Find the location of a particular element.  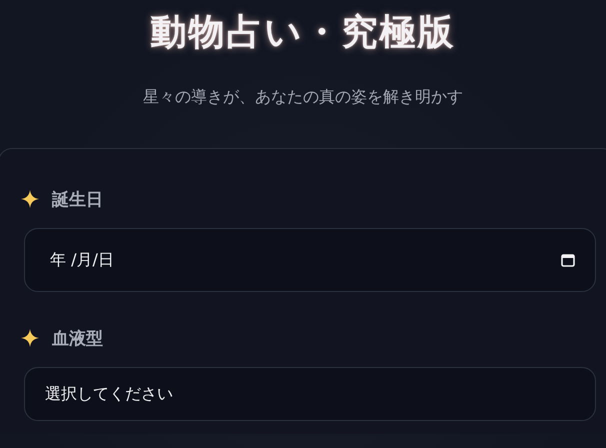

field-label: 誕生日 is located at coordinates (77, 199).